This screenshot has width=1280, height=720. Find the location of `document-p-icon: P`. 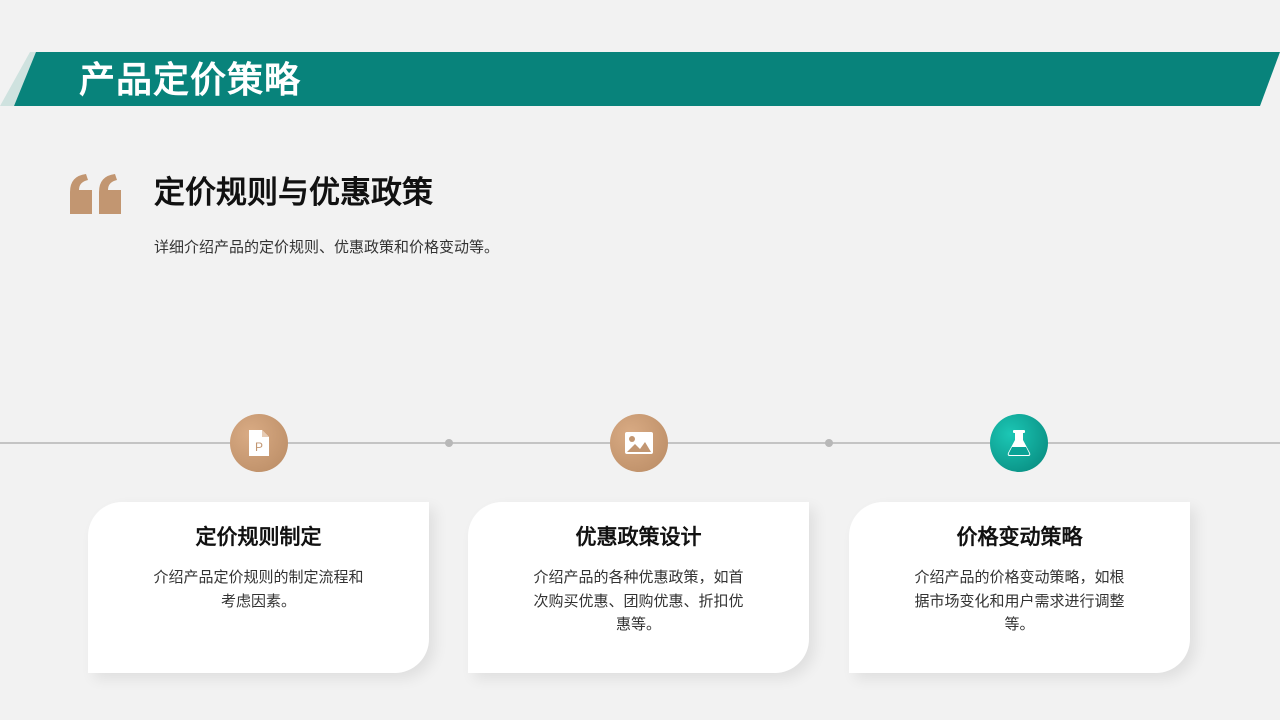

document-p-icon: P is located at coordinates (259, 443).